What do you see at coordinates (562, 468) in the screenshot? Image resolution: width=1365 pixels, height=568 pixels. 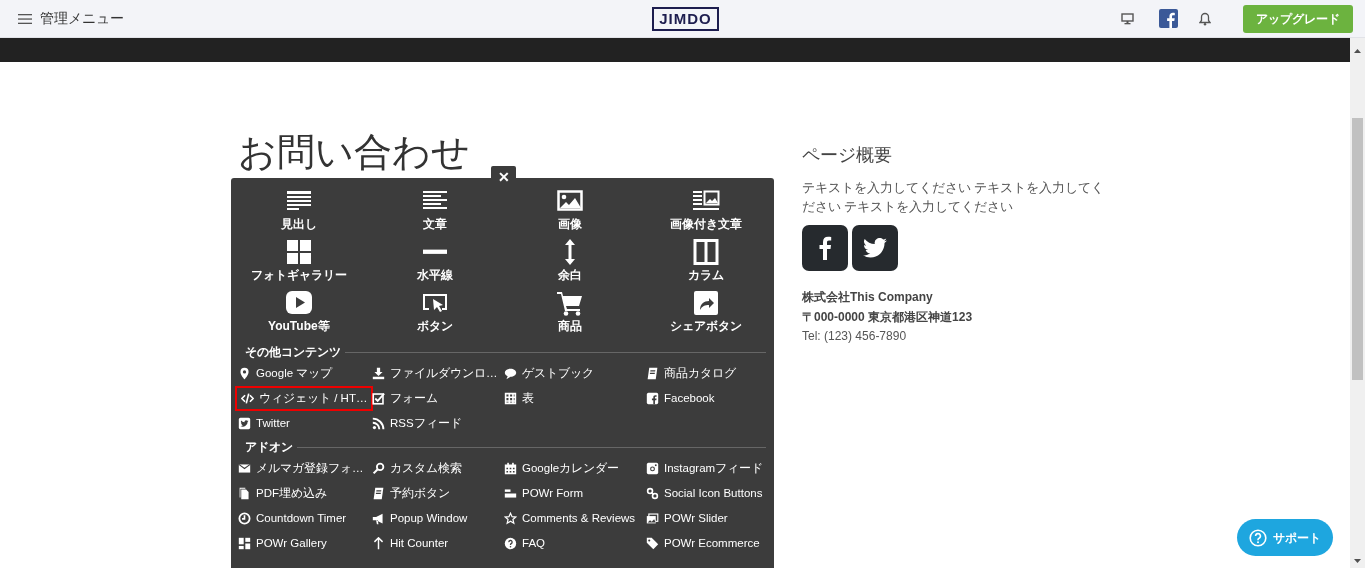 I see `content-type-button: Googleカレンダー` at bounding box center [562, 468].